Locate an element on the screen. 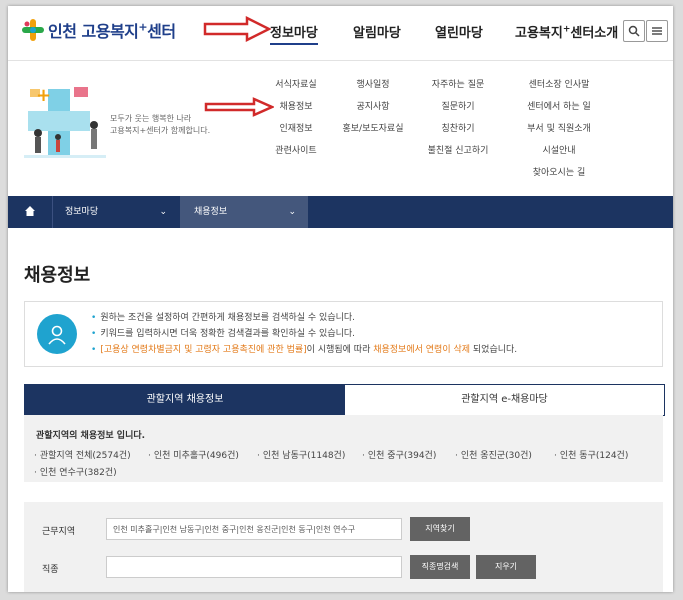 Image resolution: width=683 pixels, height=600 pixels. job-type-field is located at coordinates (254, 567).